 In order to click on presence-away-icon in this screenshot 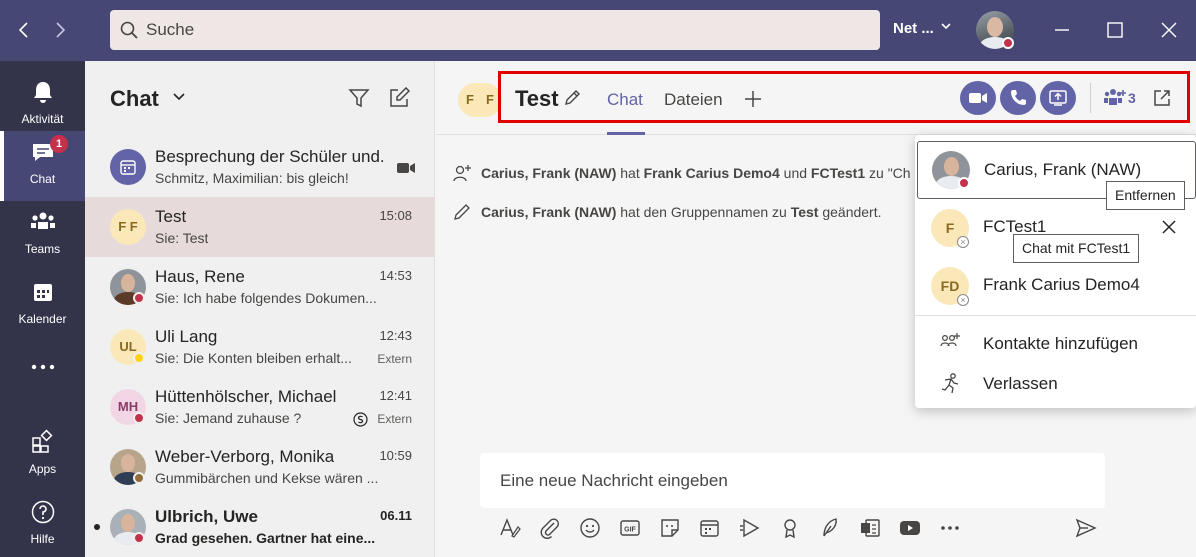, I will do `click(139, 358)`.